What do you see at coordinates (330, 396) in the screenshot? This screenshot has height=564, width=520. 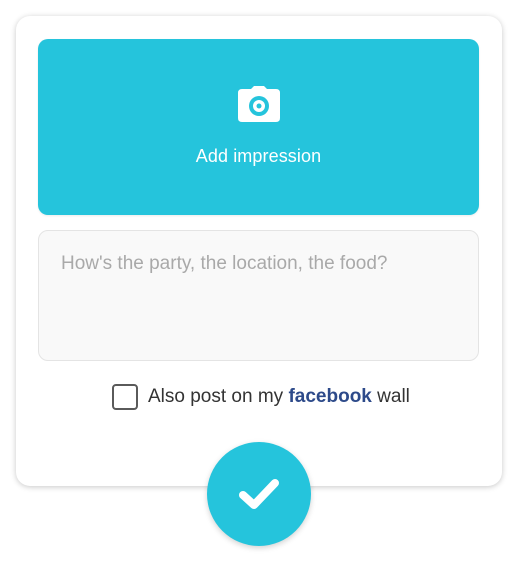 I see `facebook-brand: facebook` at bounding box center [330, 396].